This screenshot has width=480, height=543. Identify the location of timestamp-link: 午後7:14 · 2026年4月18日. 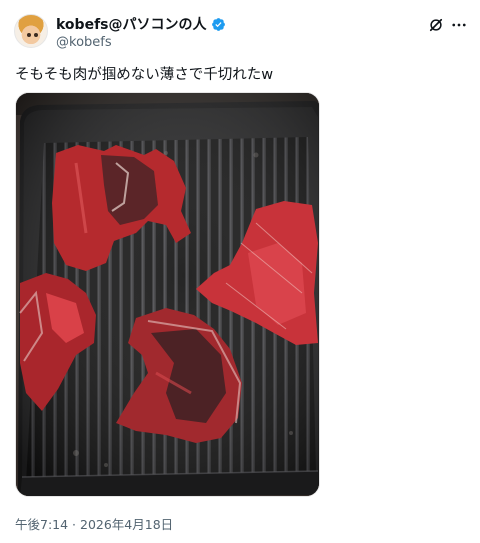
(94, 524).